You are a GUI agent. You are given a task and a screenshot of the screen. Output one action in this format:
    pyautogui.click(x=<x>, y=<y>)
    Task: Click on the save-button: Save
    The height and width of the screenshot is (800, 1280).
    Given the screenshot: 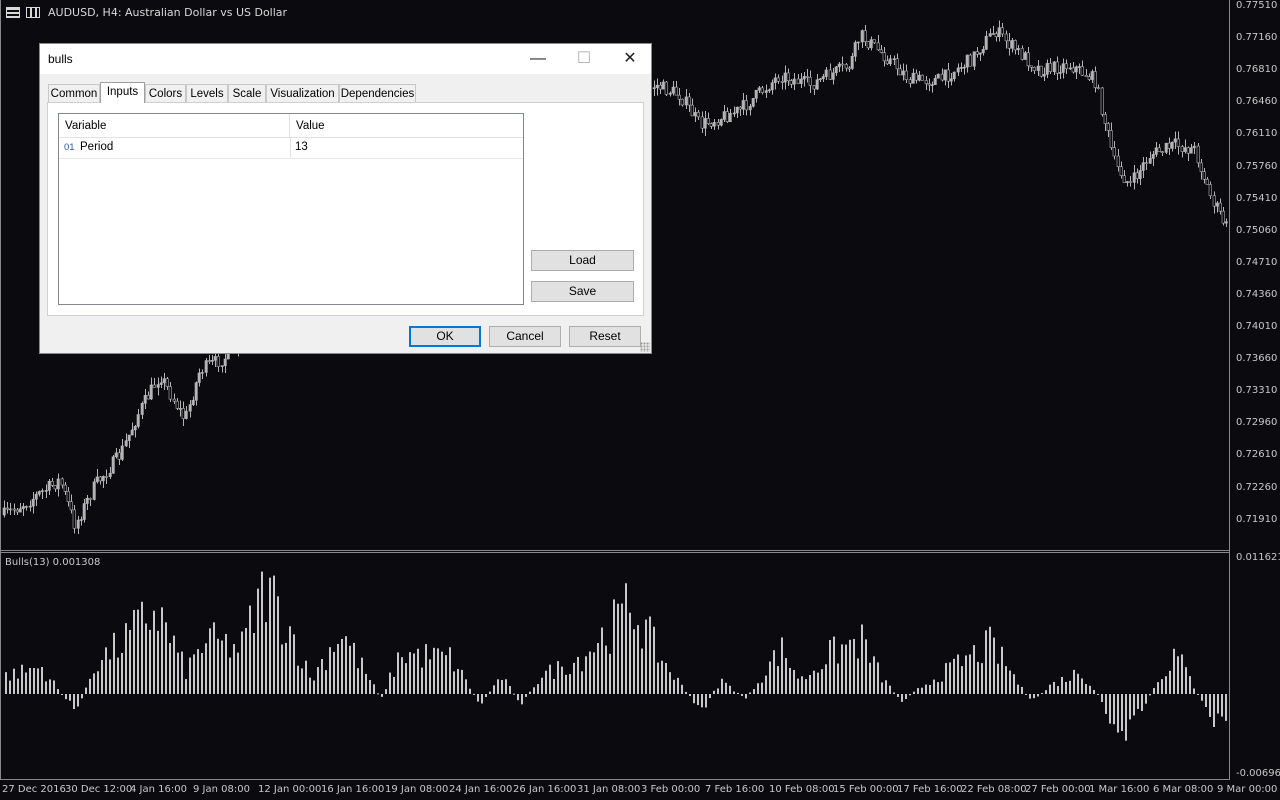 What is the action you would take?
    pyautogui.click(x=582, y=291)
    